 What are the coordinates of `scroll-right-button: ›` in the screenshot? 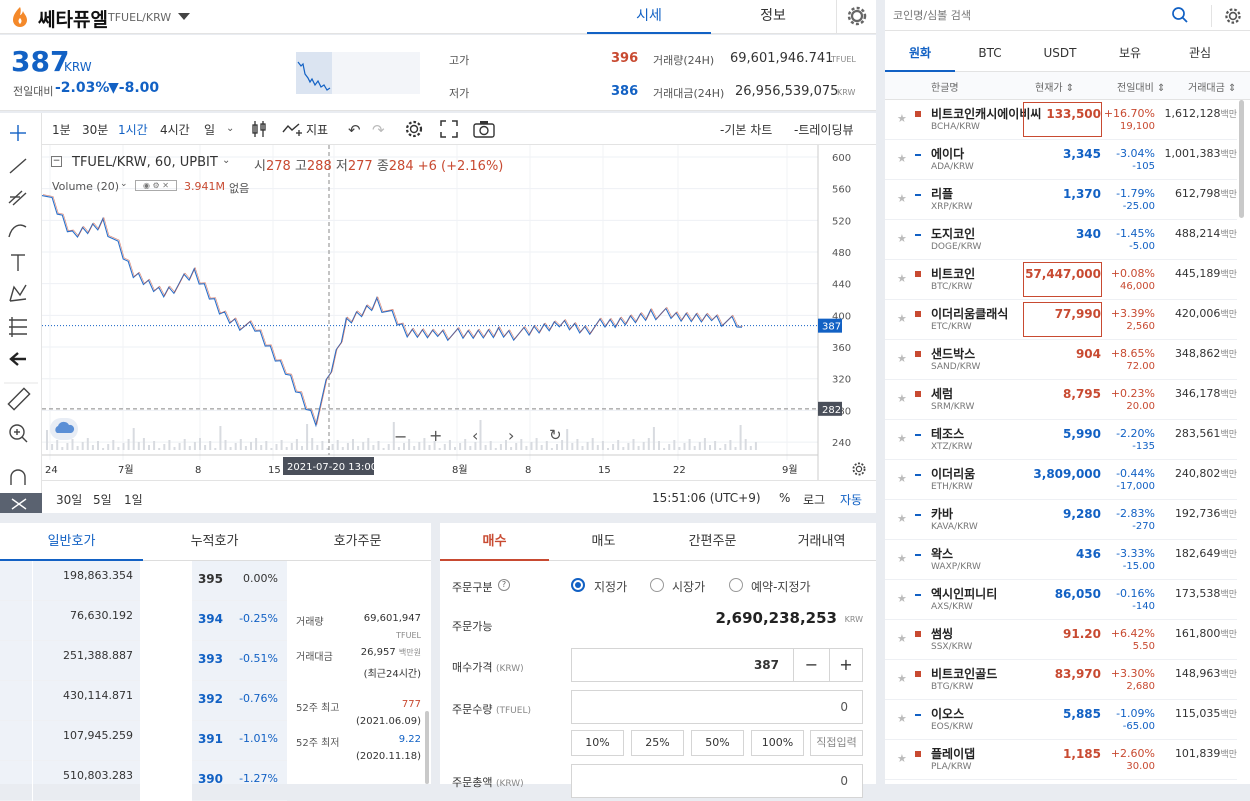 It's located at (511, 435).